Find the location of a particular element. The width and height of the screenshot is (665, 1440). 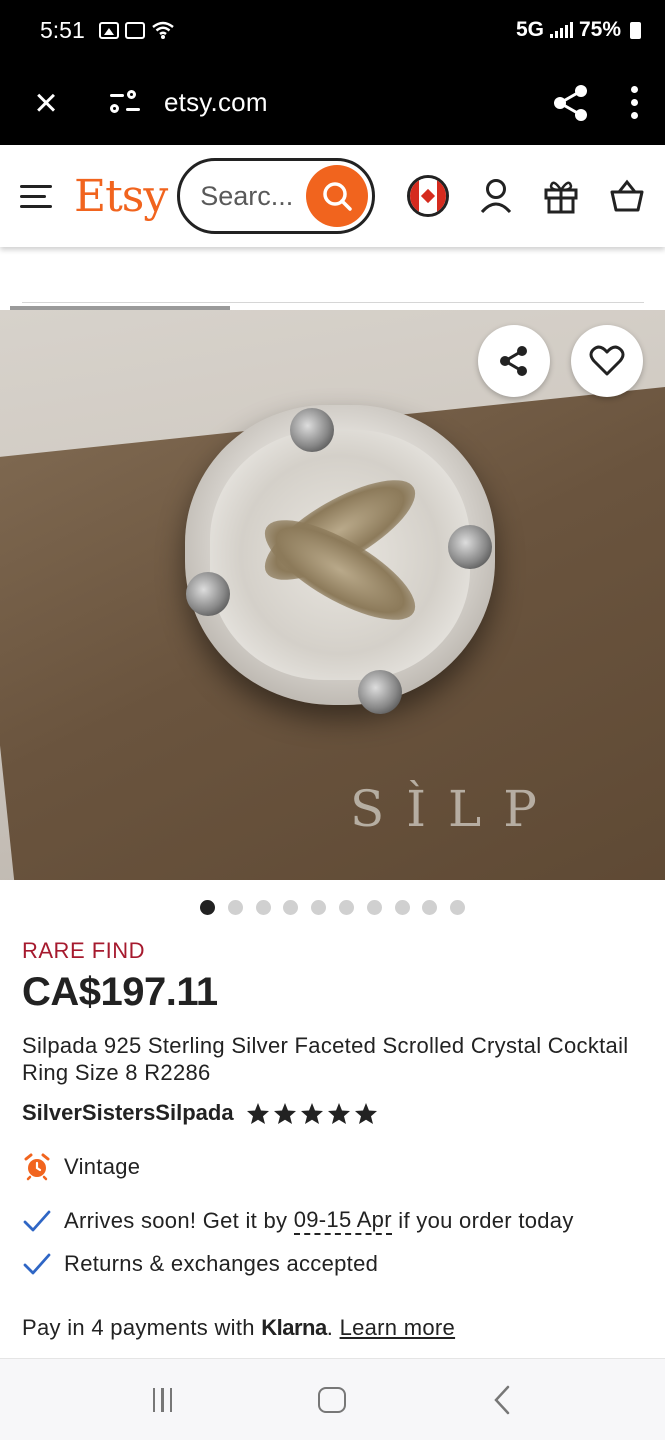

battery-icon is located at coordinates (635, 30).